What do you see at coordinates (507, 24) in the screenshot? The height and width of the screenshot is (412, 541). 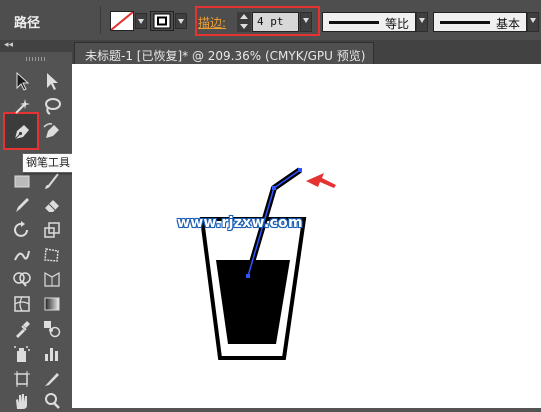 I see `brush-label: 基本` at bounding box center [507, 24].